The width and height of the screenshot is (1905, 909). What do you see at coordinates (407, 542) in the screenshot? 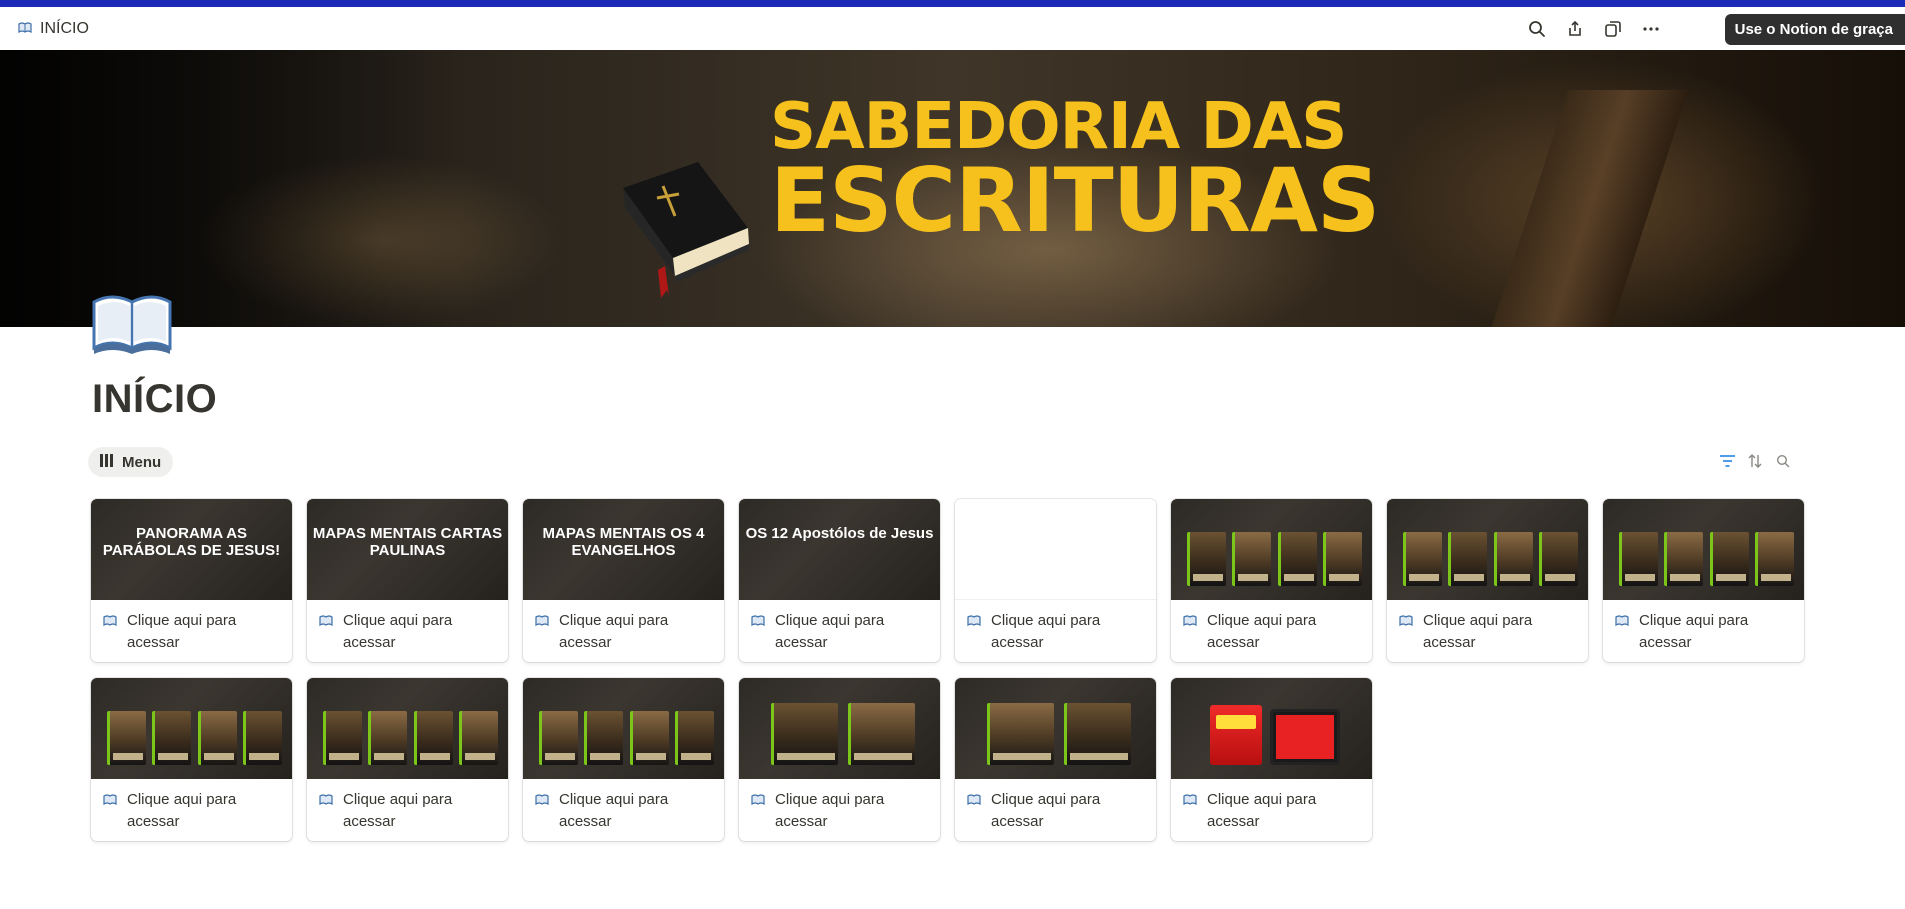
I see `card-cover-title: MAPAS MENTAIS CARTAS PAULINAS` at bounding box center [407, 542].